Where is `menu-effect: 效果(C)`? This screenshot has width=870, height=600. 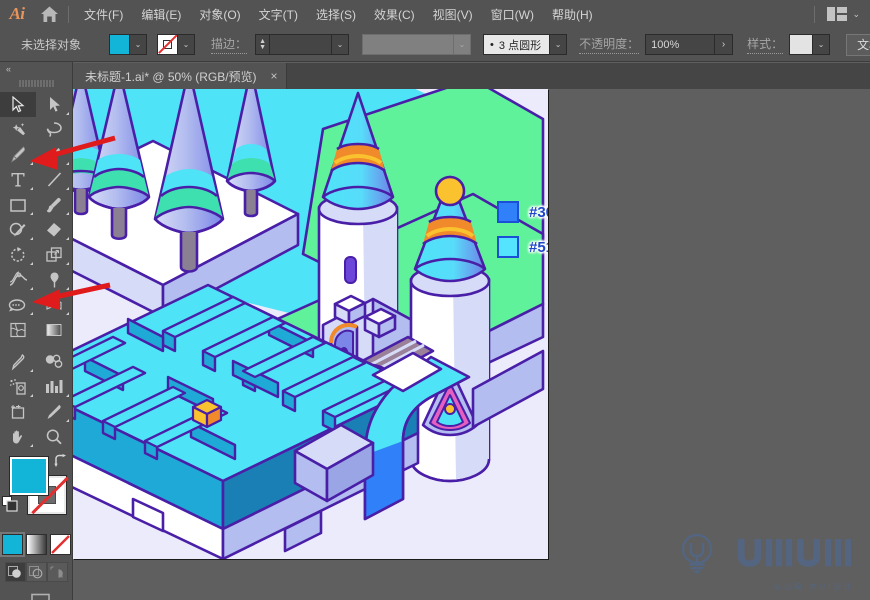
menu-effect: 效果(C) is located at coordinates (394, 14).